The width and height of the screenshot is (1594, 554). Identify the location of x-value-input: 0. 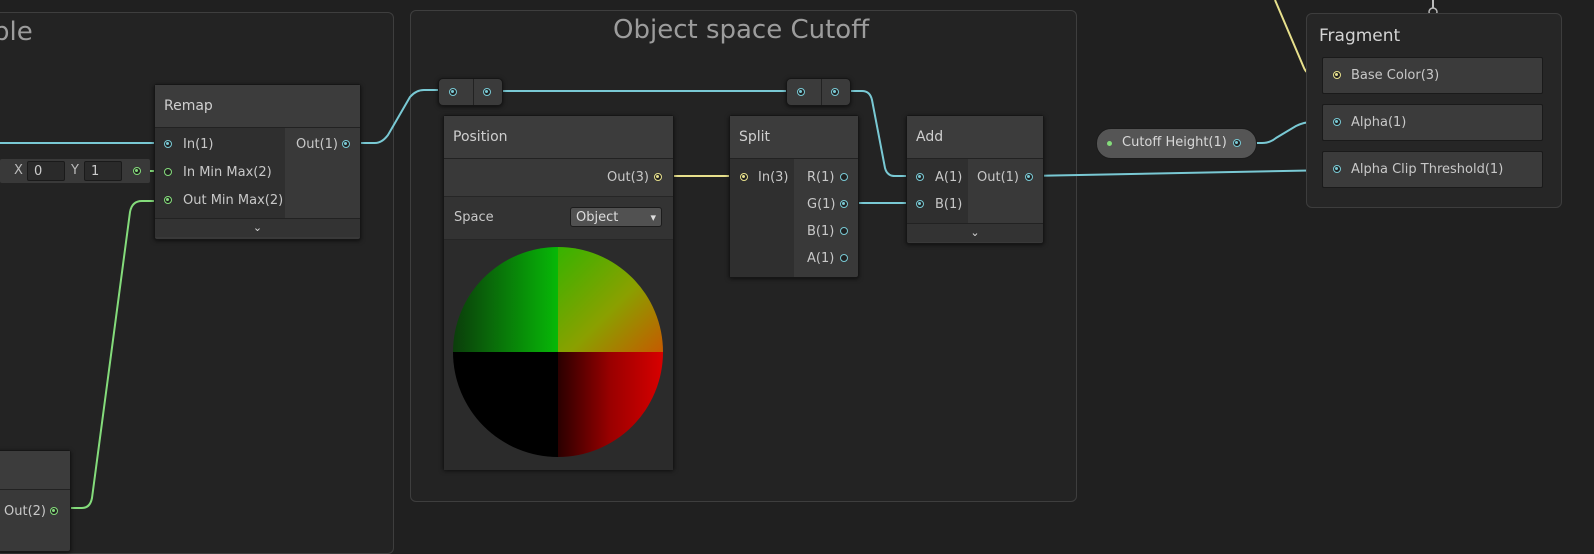
(46, 171).